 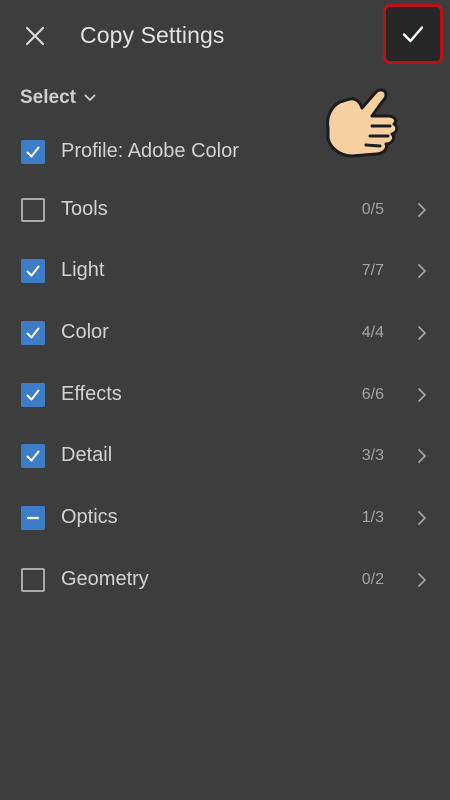 What do you see at coordinates (105, 579) in the screenshot?
I see `setting-label: Geometry` at bounding box center [105, 579].